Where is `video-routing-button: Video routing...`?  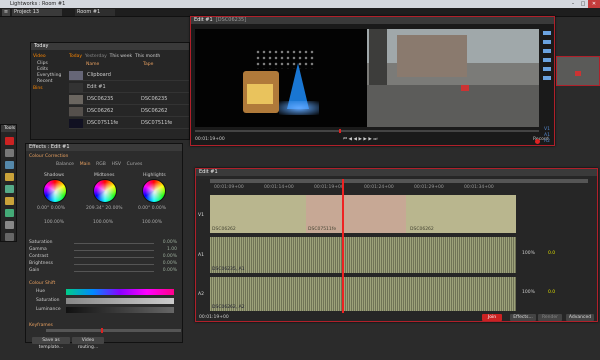
video-routing-button: Video routing... is located at coordinates (88, 343).